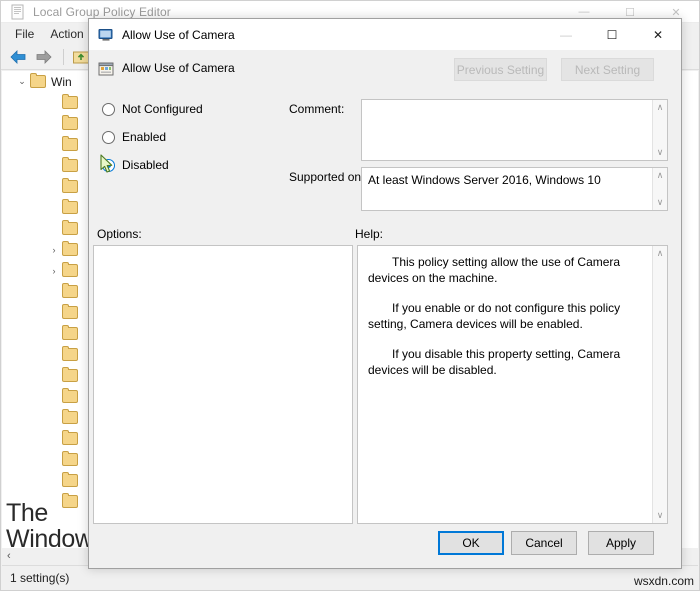 This screenshot has height=591, width=700. Describe the element at coordinates (660, 175) in the screenshot. I see `supported-scroll-up-icon: ∧` at that location.